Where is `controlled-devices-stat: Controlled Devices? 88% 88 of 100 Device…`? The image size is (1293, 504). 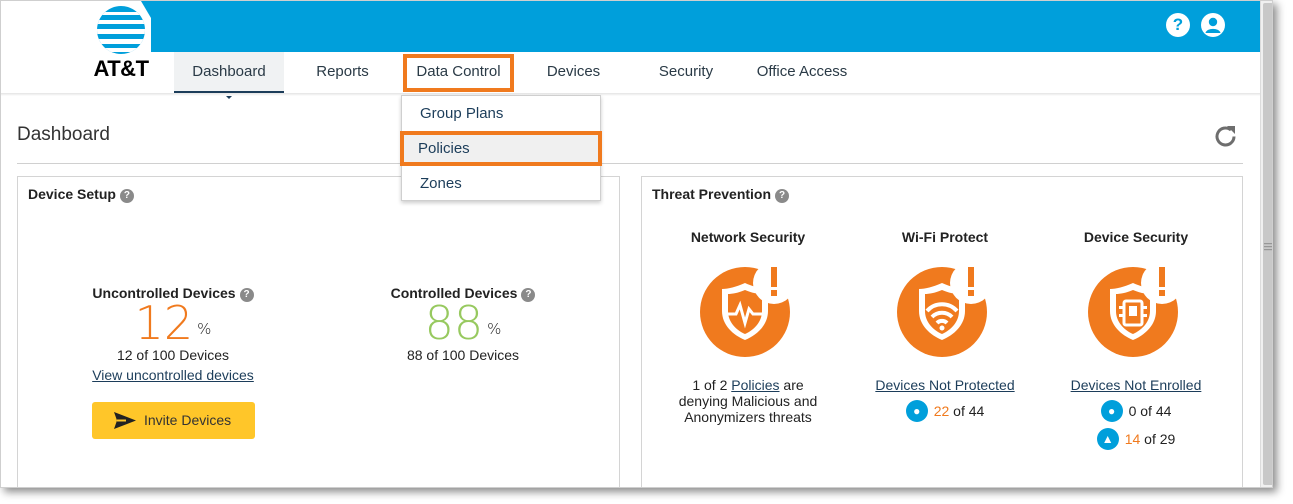
controlled-devices-stat: Controlled Devices? 88% 88 of 100 Device… is located at coordinates (463, 324).